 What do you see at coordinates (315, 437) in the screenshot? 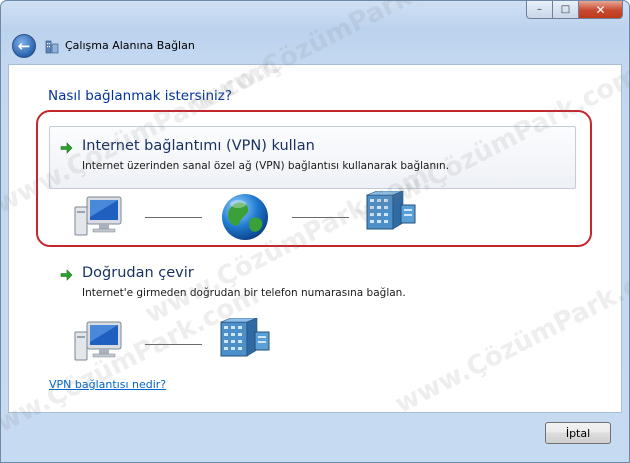
I see `dialog-footer: İptal` at bounding box center [315, 437].